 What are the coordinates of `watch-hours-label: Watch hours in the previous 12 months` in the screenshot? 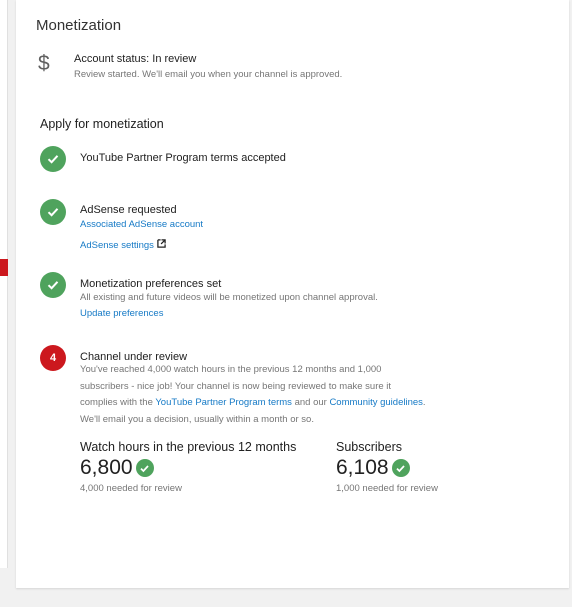 It's located at (188, 447).